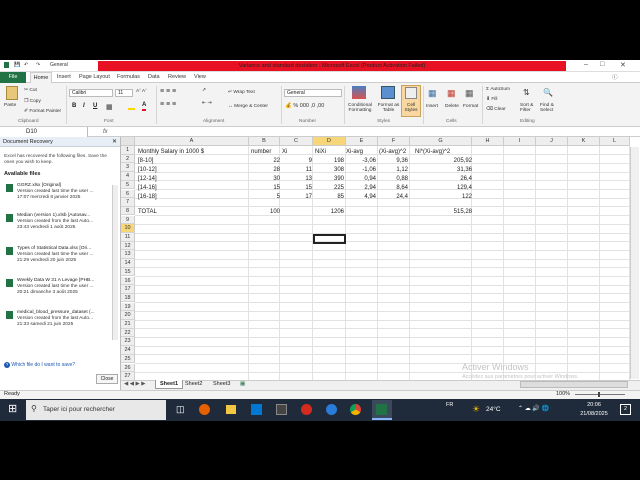  Describe the element at coordinates (550, 108) in the screenshot. I see `find-select-button: Find & Select` at that location.